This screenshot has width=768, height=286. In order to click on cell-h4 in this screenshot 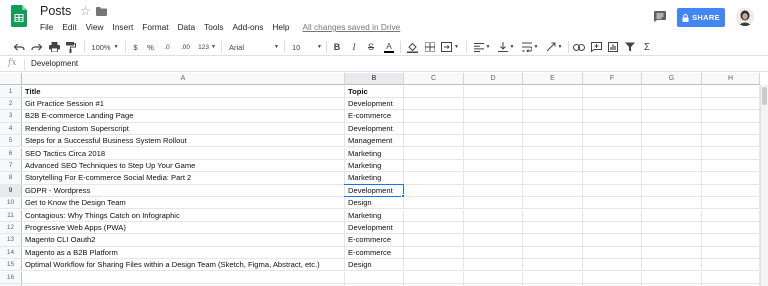, I will do `click(731, 128)`.